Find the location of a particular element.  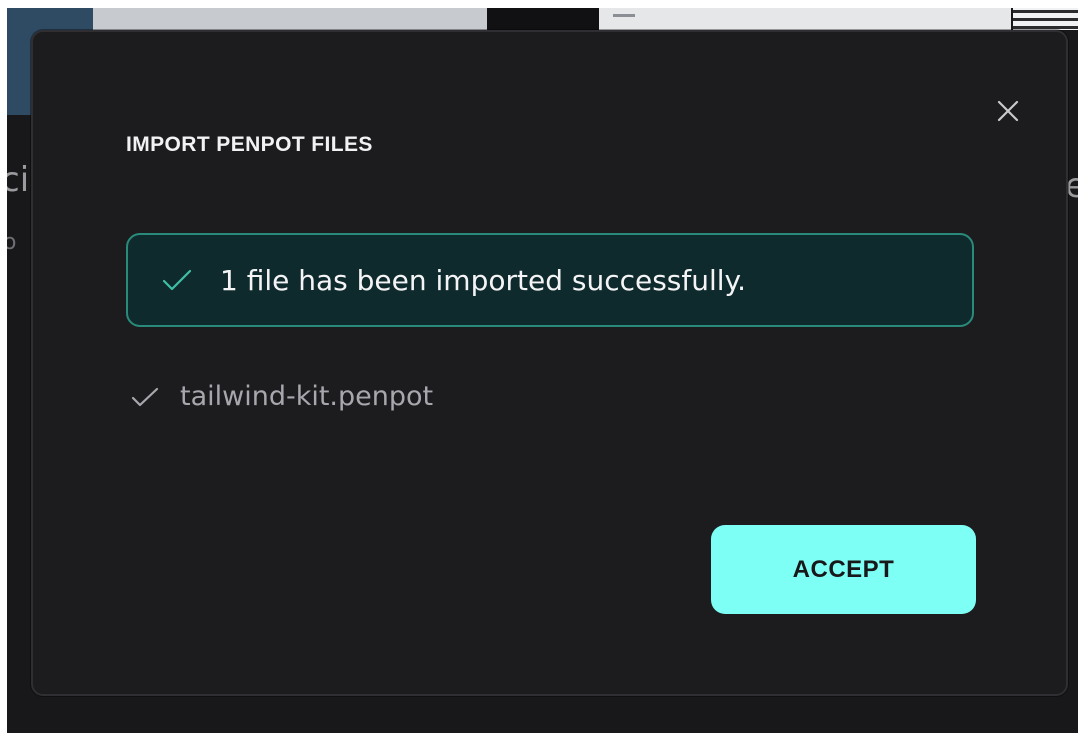

background-text-fragment: ci is located at coordinates (18, 180).